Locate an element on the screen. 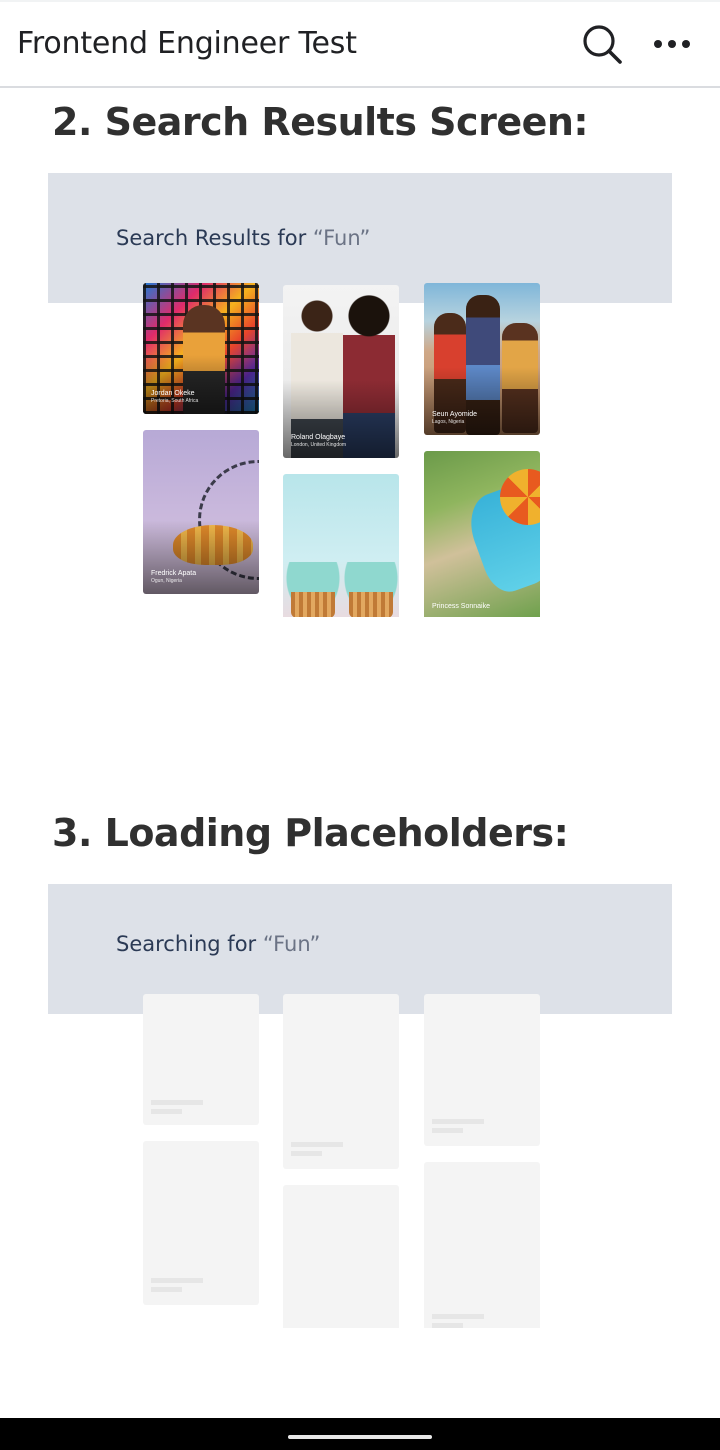 This screenshot has height=1450, width=720. card-caption: Seun Ayomide Lagos, Nigeria is located at coordinates (454, 418).